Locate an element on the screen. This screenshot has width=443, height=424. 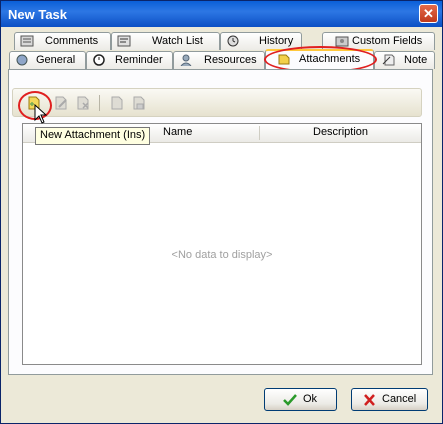
tab-resources: Resources is located at coordinates (219, 60).